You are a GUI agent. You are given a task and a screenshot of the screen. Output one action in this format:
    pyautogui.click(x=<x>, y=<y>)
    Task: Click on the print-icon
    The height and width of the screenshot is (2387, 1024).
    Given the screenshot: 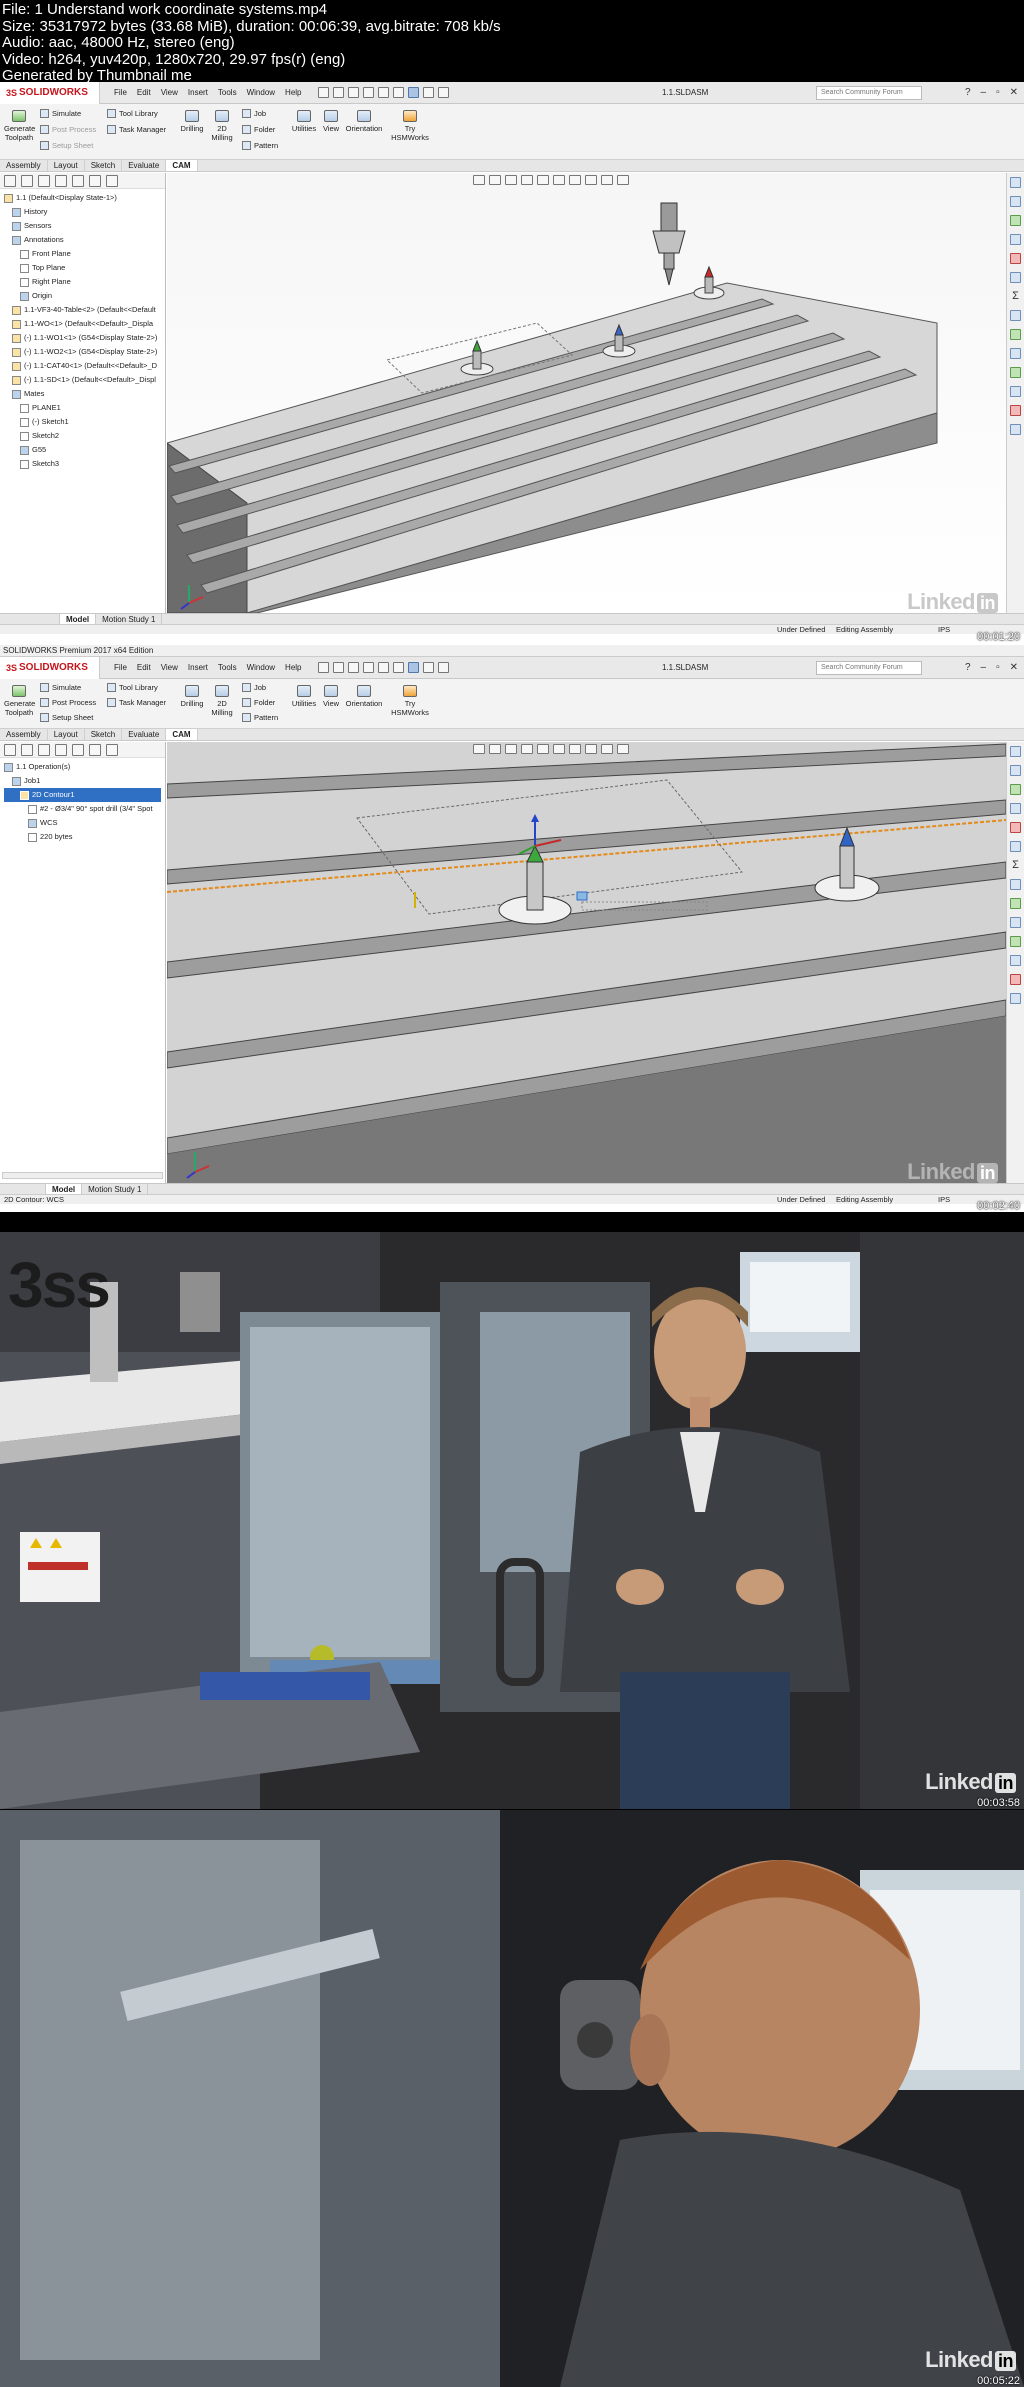 What is the action you would take?
    pyautogui.click(x=383, y=92)
    